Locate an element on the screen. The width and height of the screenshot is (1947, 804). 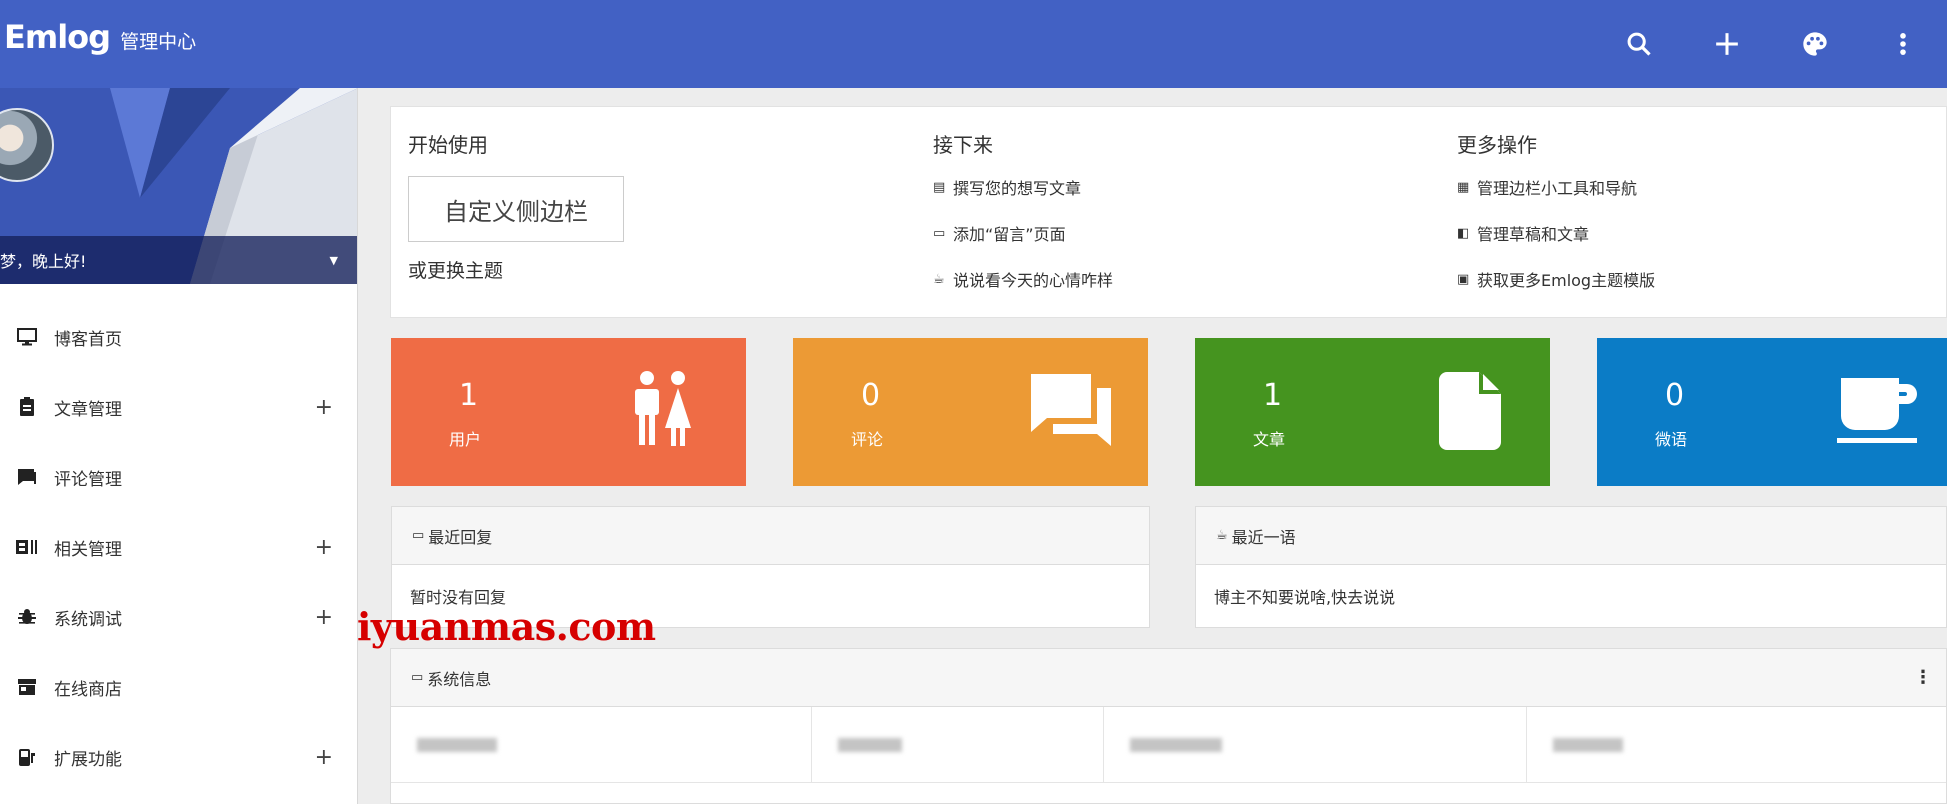
sidebar-item-blog-home: 博客首页 is located at coordinates (178, 337).